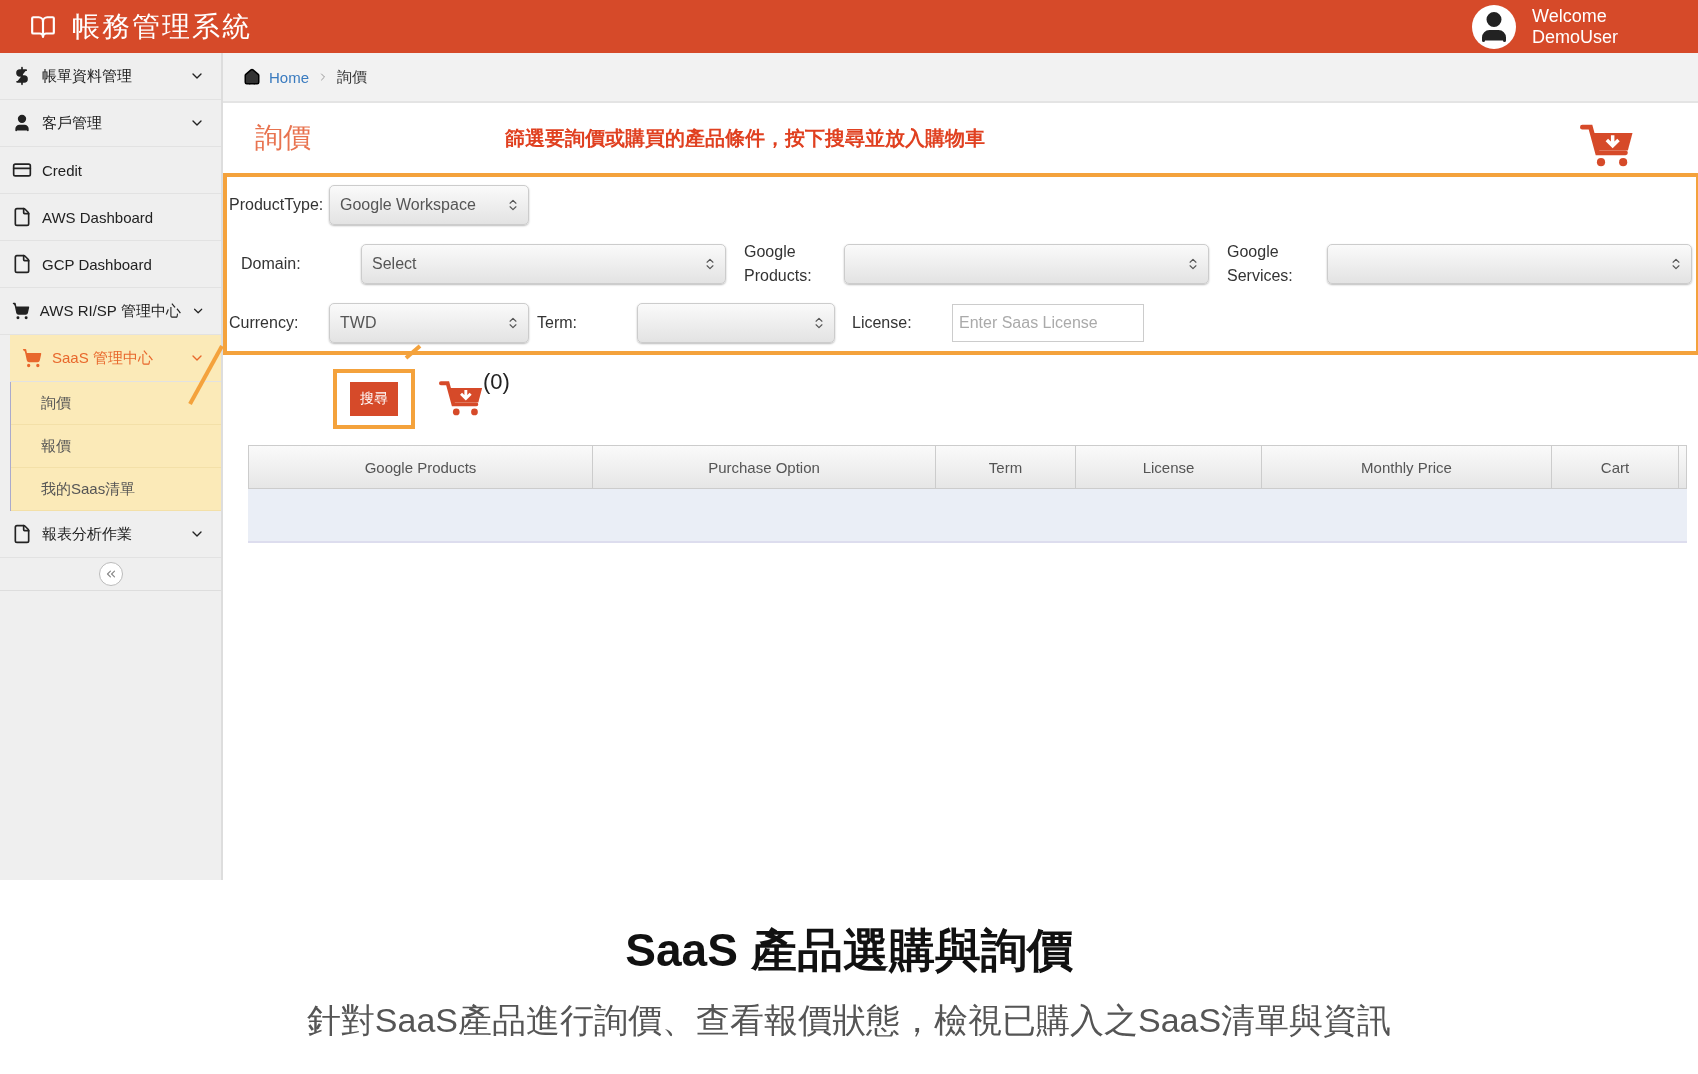  I want to click on column-header: License, so click(1169, 467).